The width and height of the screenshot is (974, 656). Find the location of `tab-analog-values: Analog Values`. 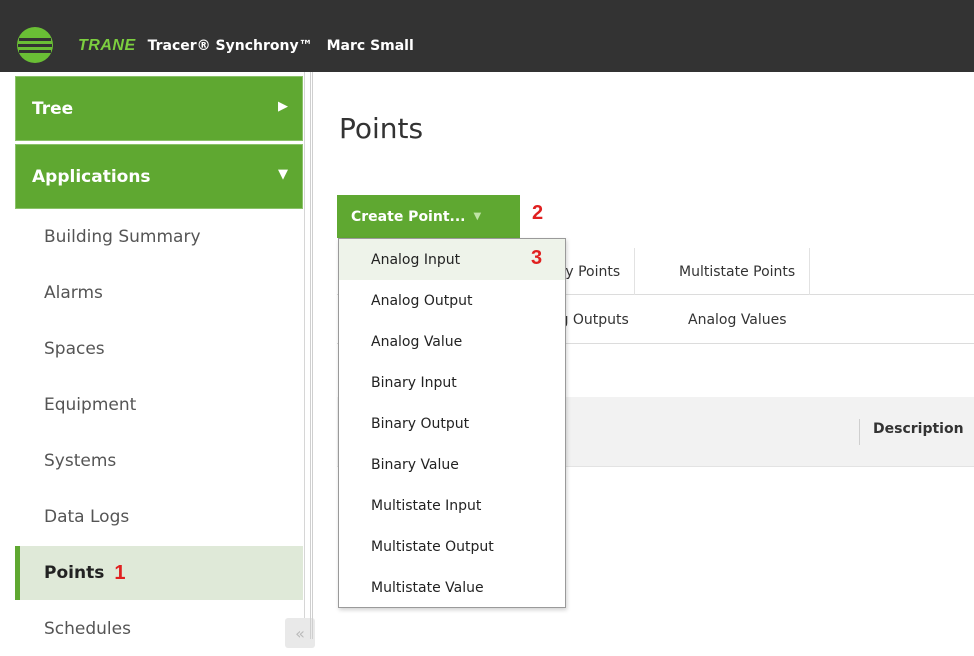

tab-analog-values: Analog Values is located at coordinates (737, 319).